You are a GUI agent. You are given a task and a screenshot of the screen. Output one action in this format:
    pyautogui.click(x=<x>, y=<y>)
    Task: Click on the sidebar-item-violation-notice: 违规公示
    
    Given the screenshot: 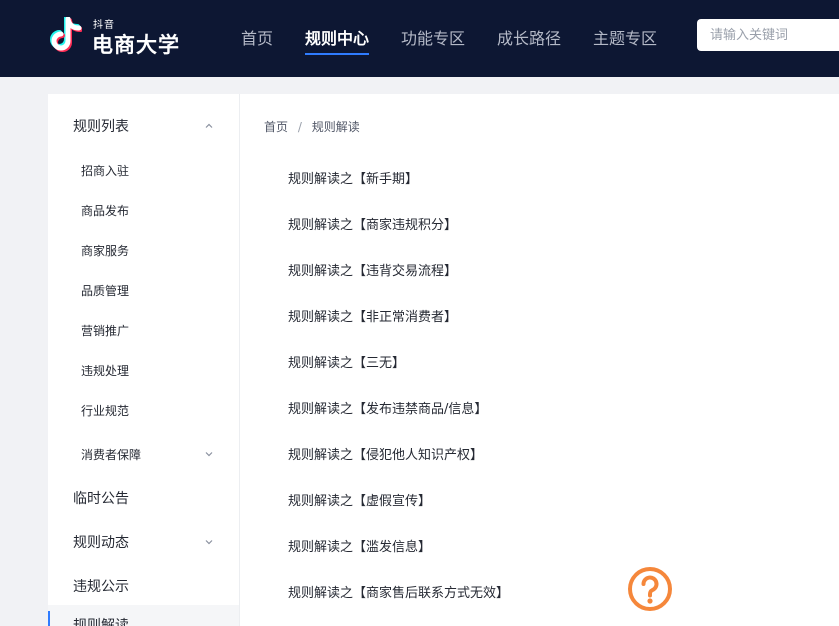 What is the action you would take?
    pyautogui.click(x=101, y=586)
    